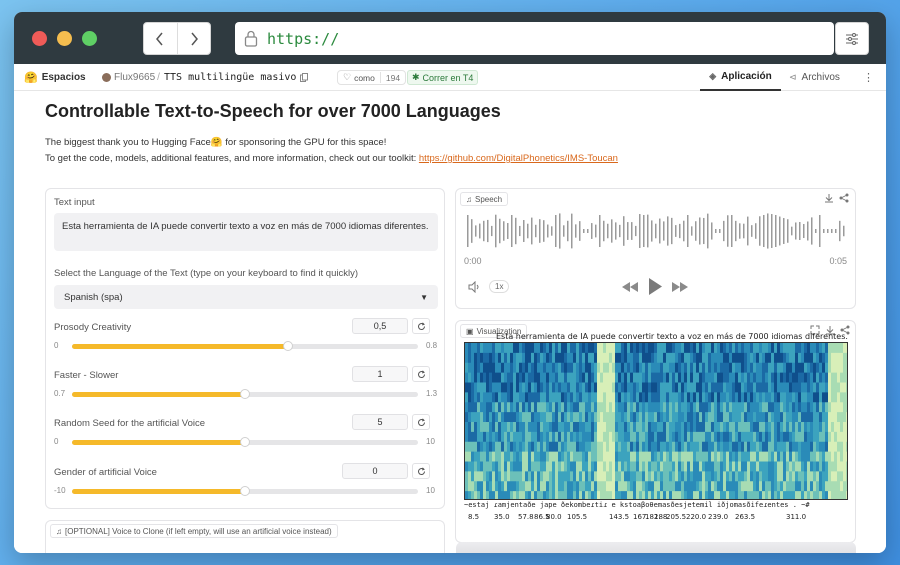 Image resolution: width=900 pixels, height=565 pixels. What do you see at coordinates (236, 77) in the screenshot?
I see `space-repo-name: TTS multilingüe masivo` at bounding box center [236, 77].